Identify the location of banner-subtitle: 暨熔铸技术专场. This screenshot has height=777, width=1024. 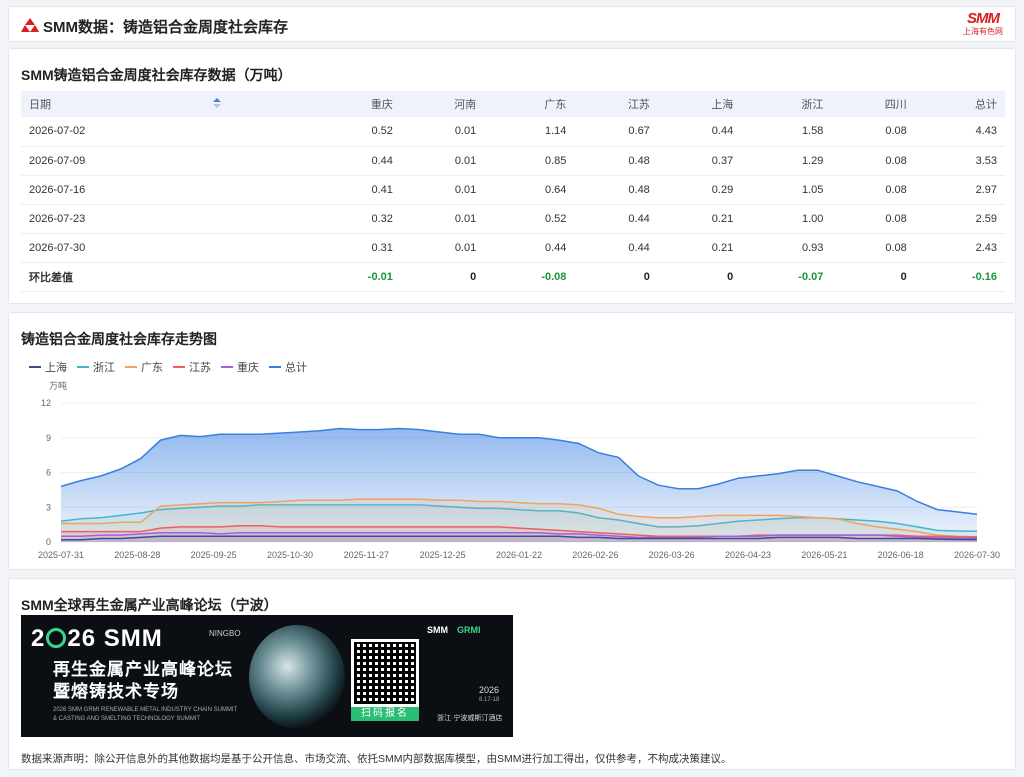
(116, 691).